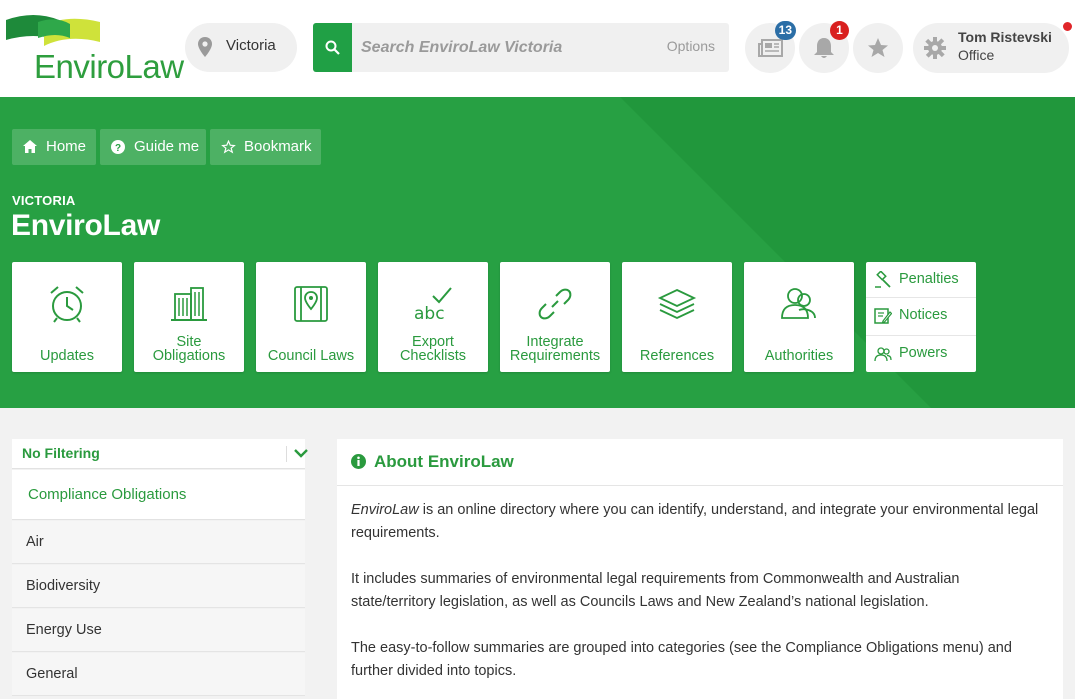 The height and width of the screenshot is (699, 1075). I want to click on home-label: Home, so click(66, 146).